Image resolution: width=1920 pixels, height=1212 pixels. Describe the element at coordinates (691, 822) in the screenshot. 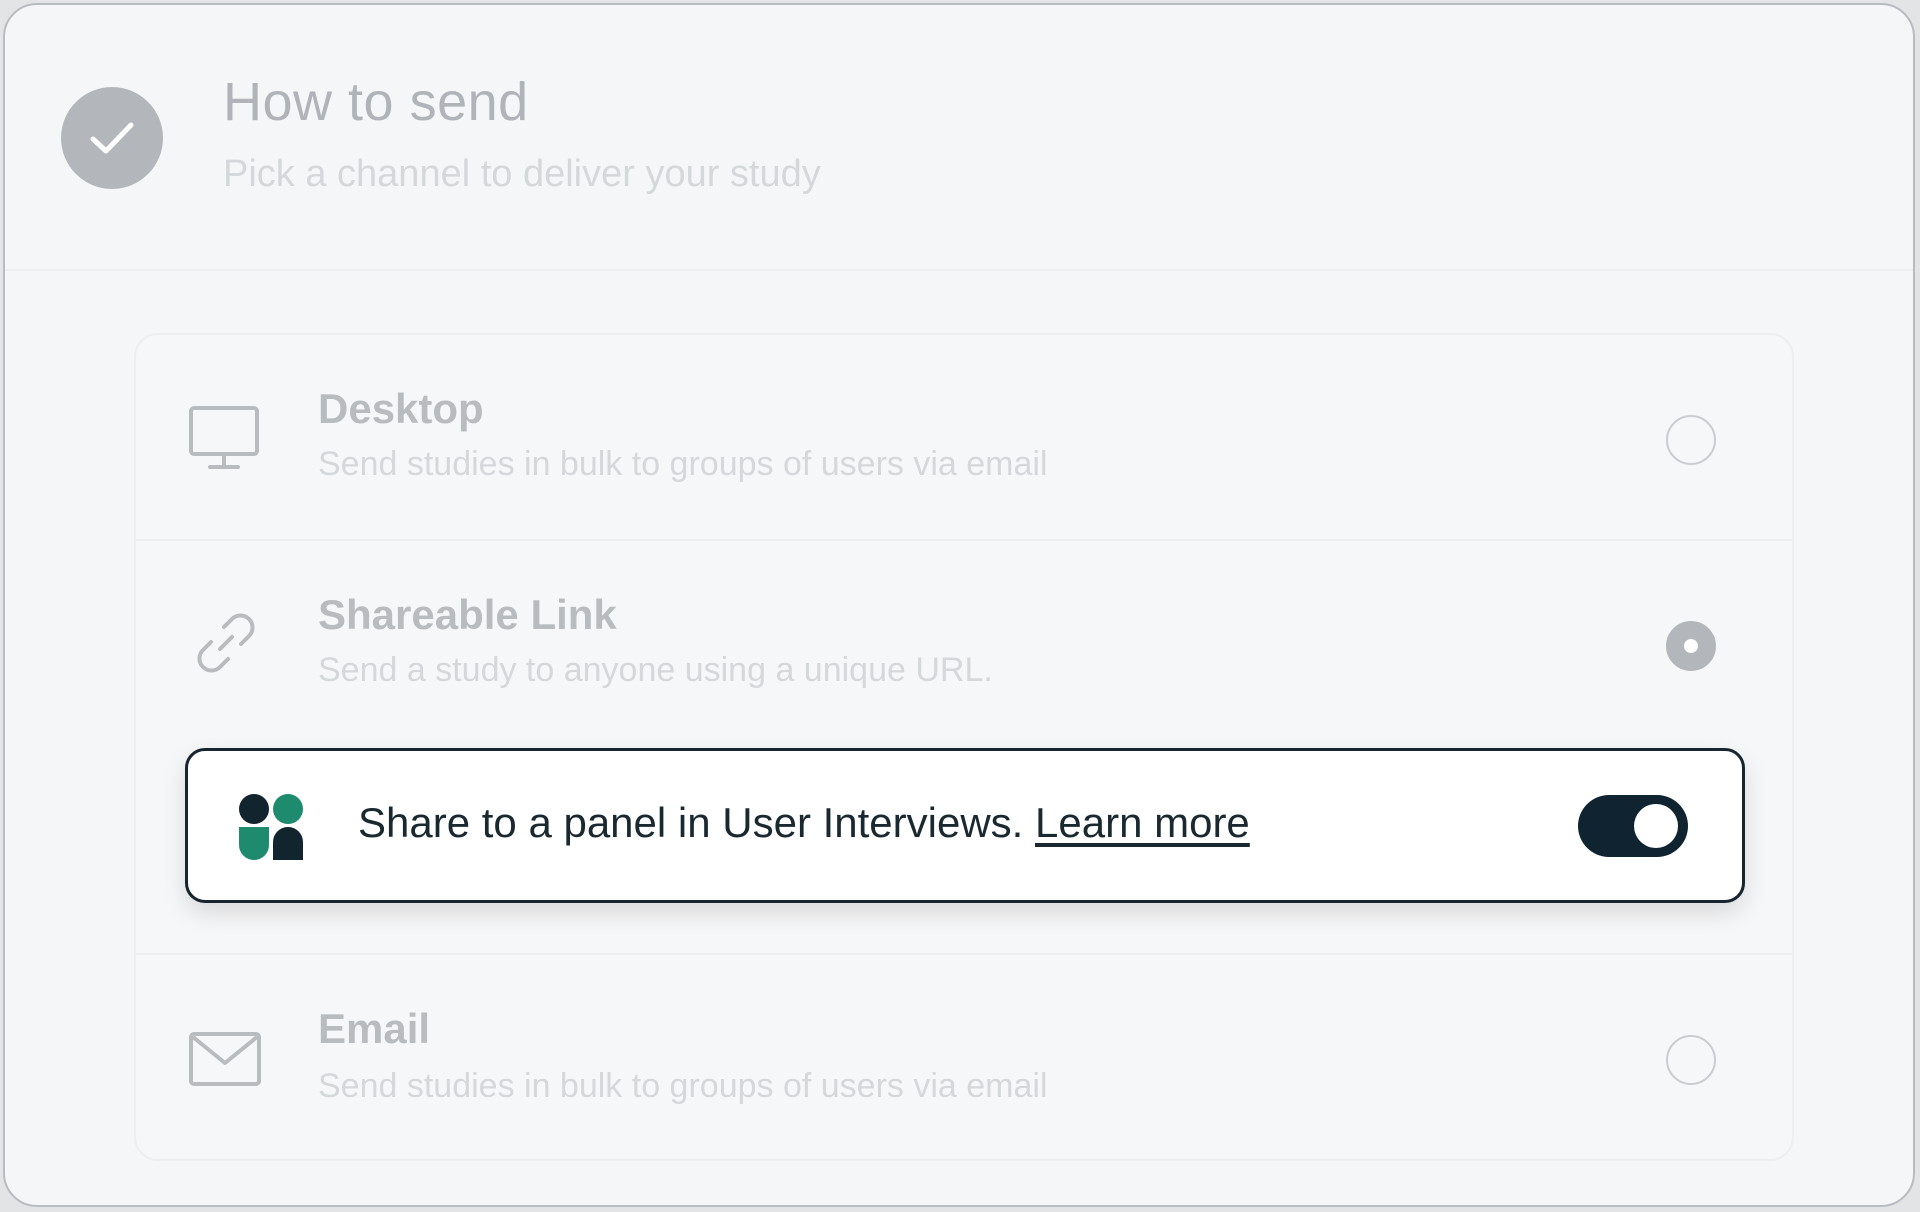

I see `share-to-panel-label: Share to a panel in User Interviews.` at that location.